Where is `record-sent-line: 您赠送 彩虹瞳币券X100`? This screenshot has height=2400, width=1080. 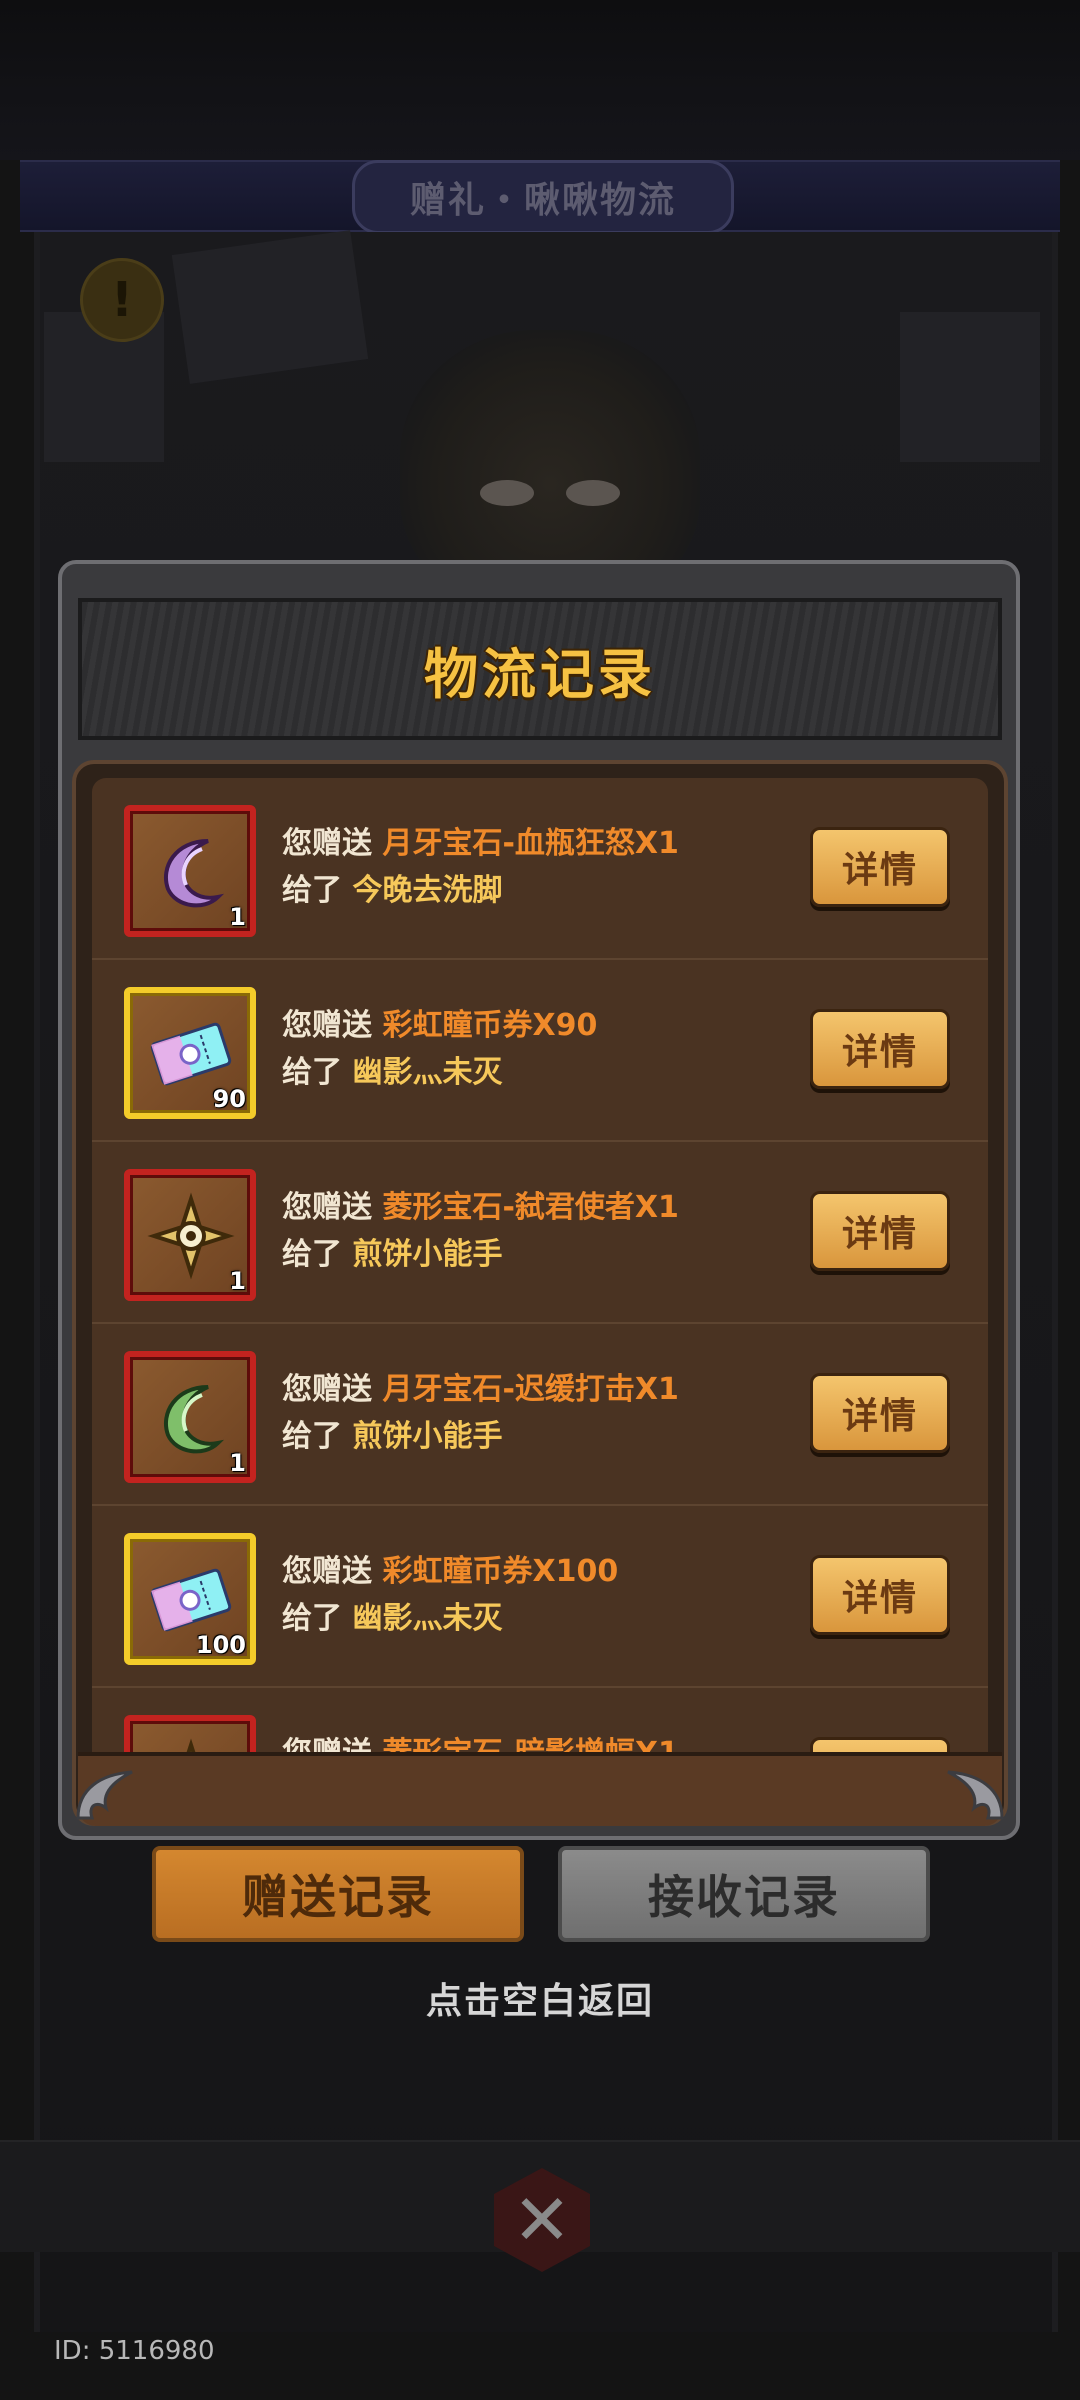
record-sent-line: 您赠送 彩虹瞳币券X100 is located at coordinates (450, 1568).